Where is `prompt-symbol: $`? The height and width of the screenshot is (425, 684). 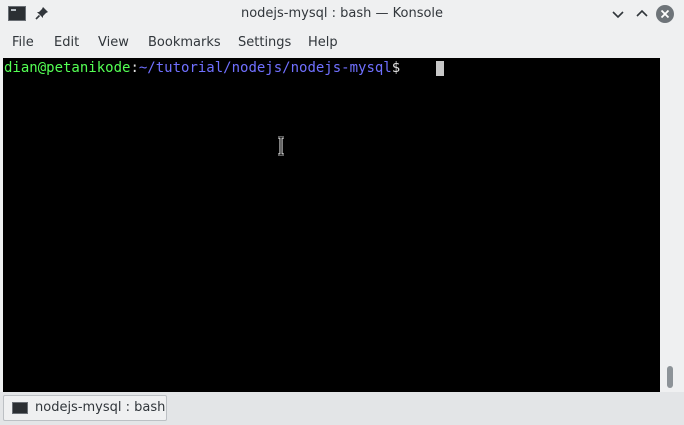
prompt-symbol: $ is located at coordinates (396, 68).